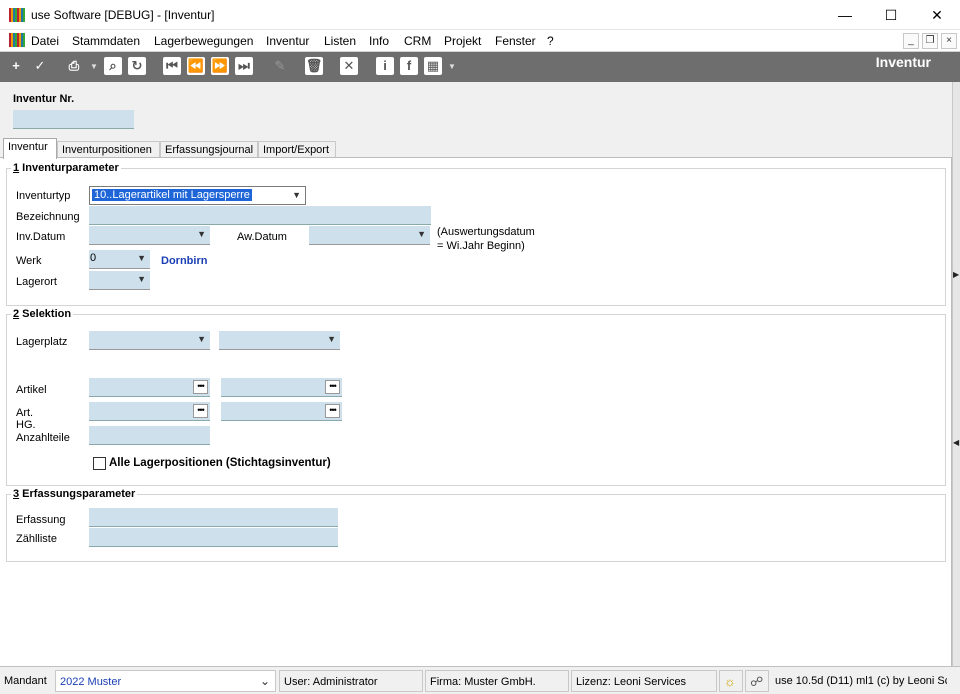 Image resolution: width=960 pixels, height=694 pixels. I want to click on section-title-erfassungsparameter: 3 Erfassungsparameter, so click(74, 494).